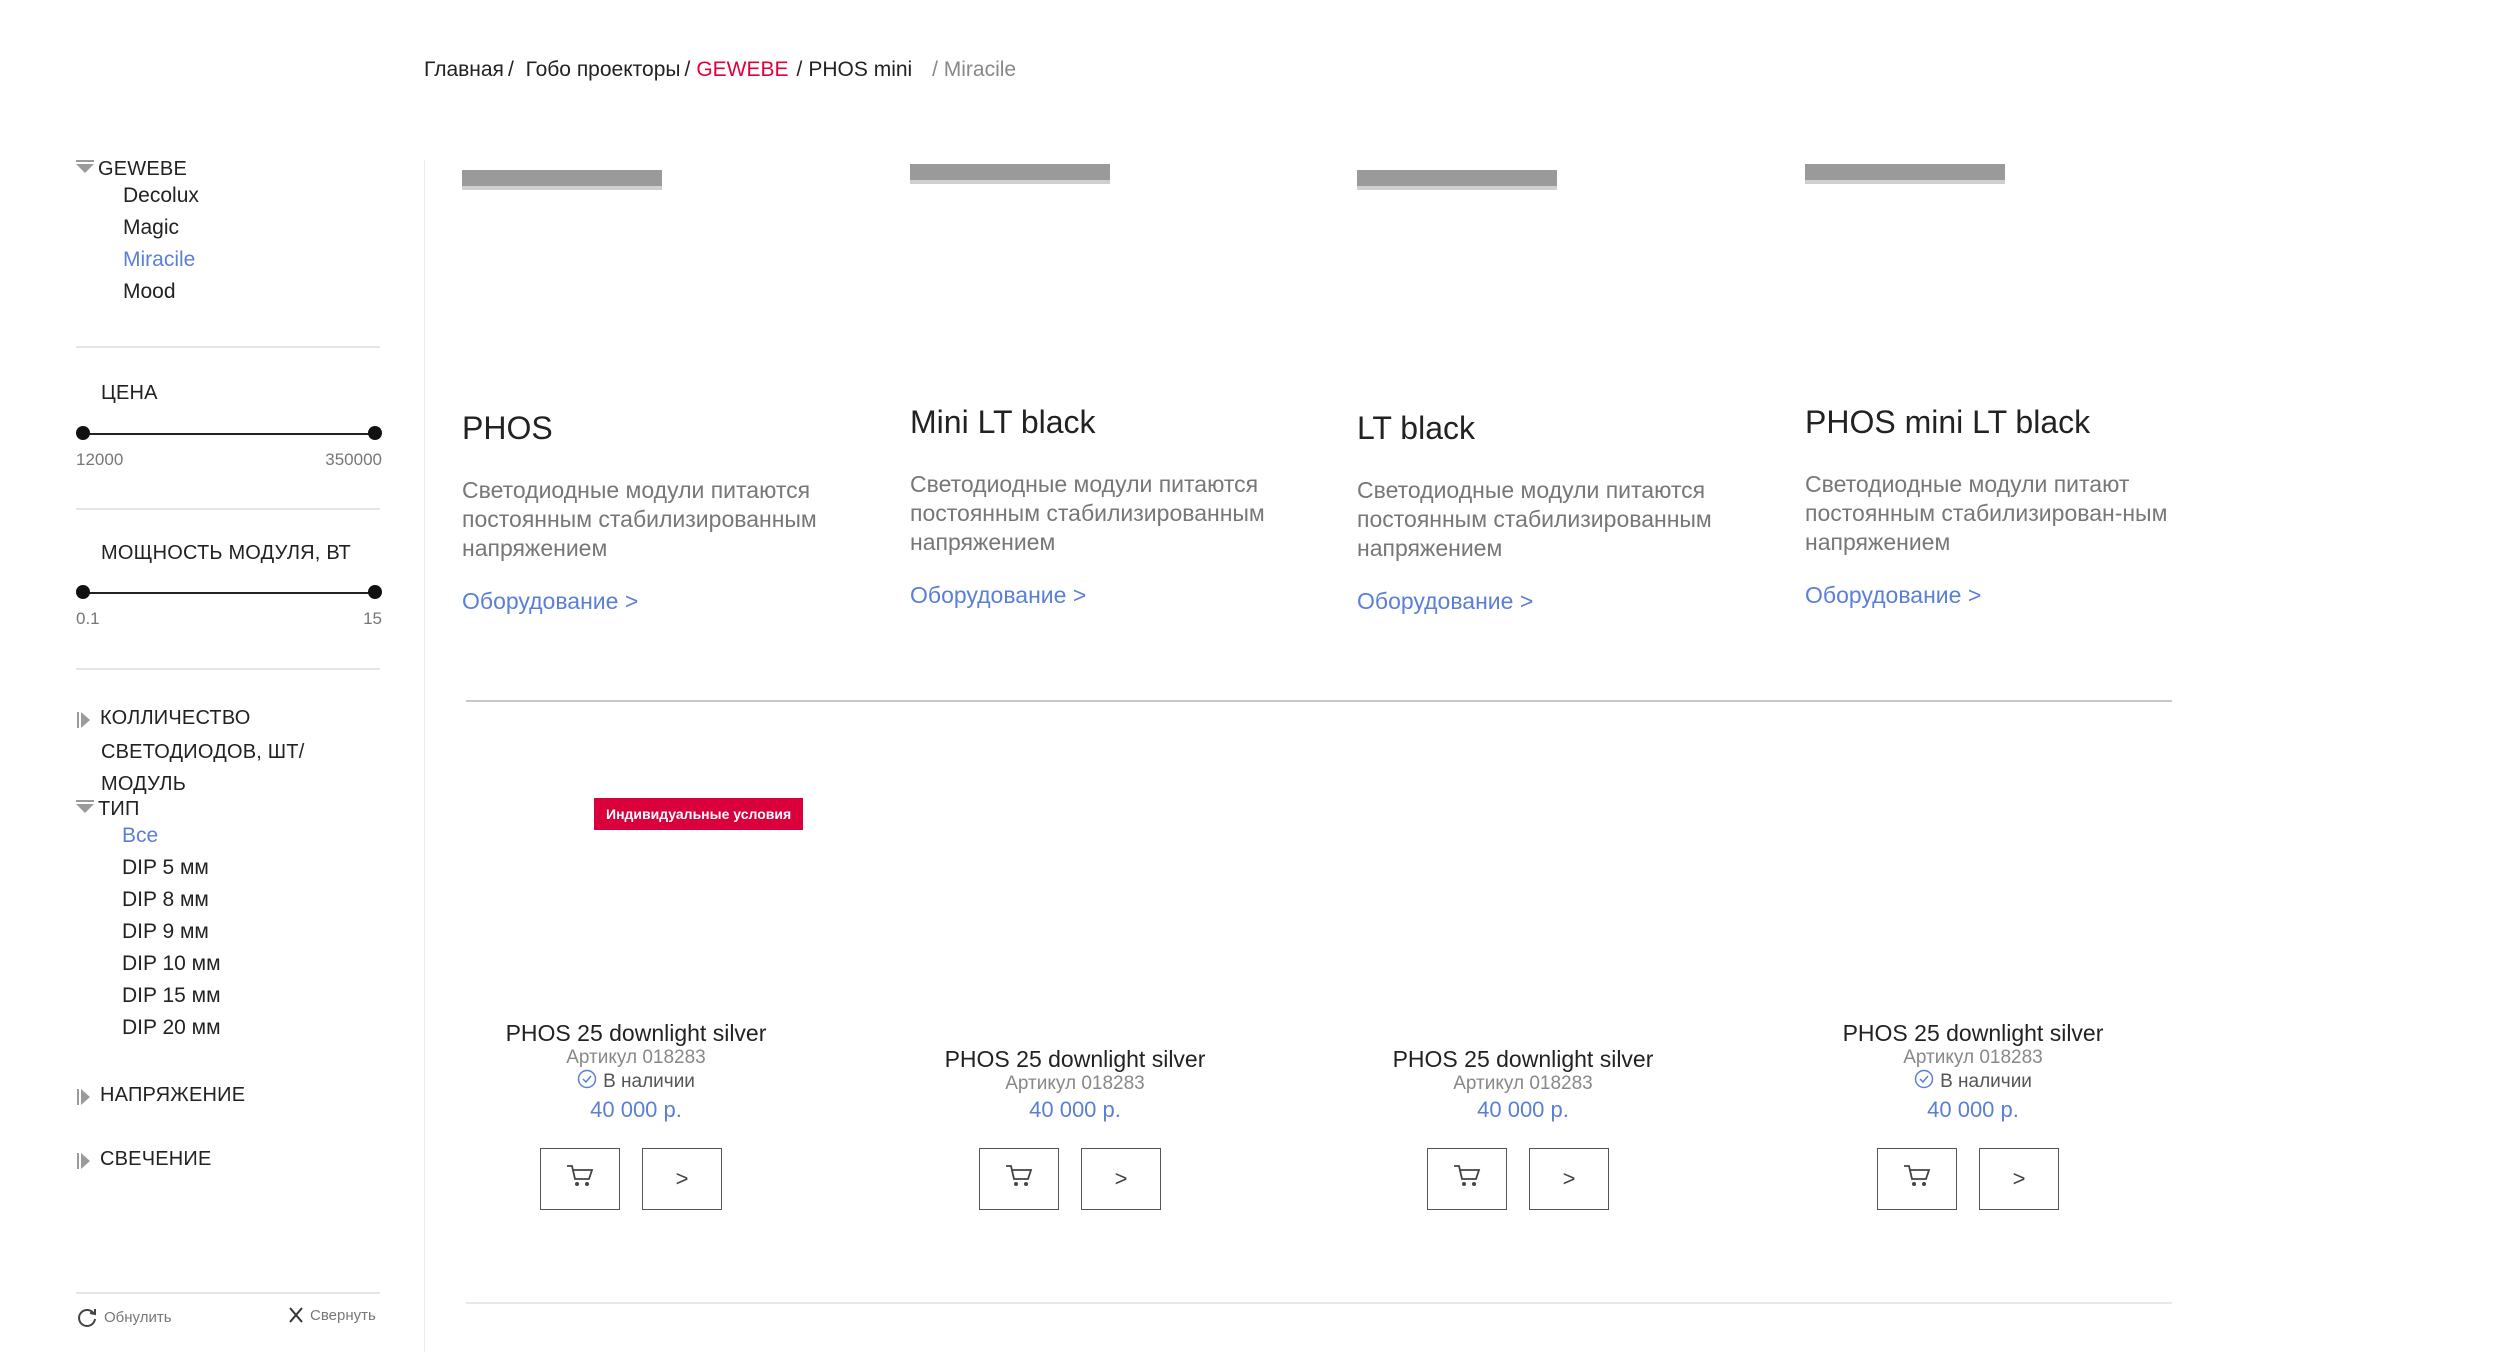  Describe the element at coordinates (229, 610) in the screenshot. I see `power-slider: 0.1 15` at that location.